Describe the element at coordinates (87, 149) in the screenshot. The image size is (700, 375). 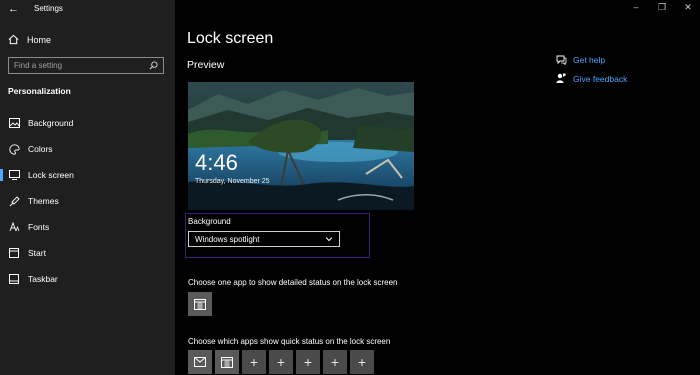
I see `sidebar-item-colors: Colors` at that location.